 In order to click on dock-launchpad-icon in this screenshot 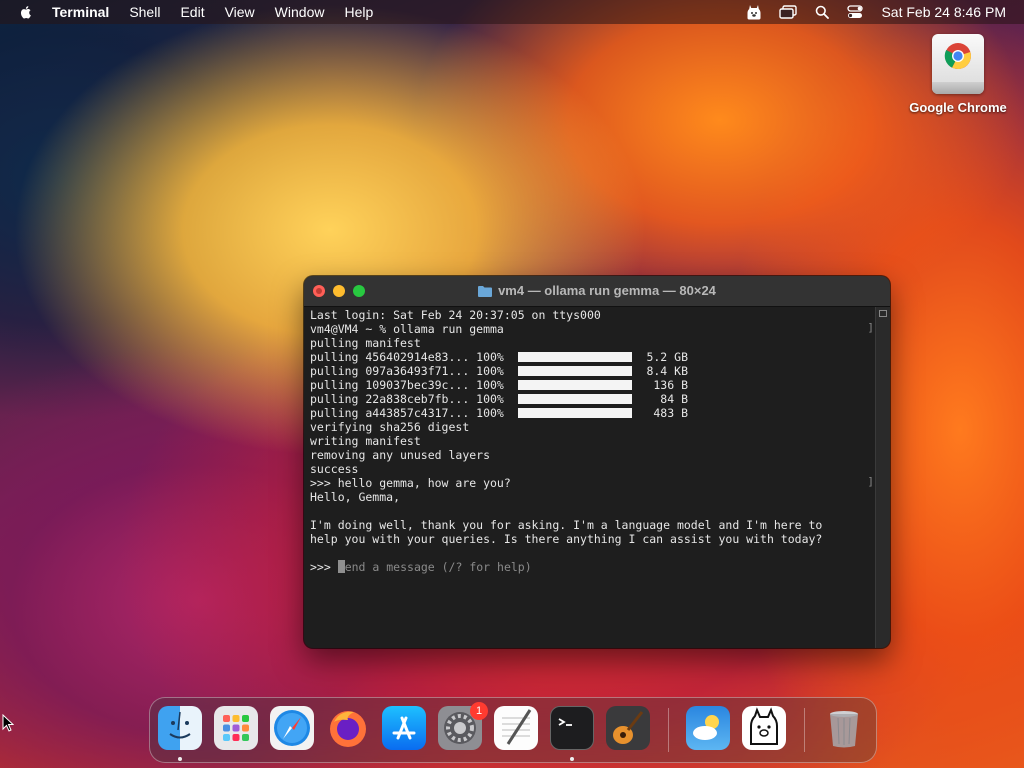, I will do `click(236, 728)`.